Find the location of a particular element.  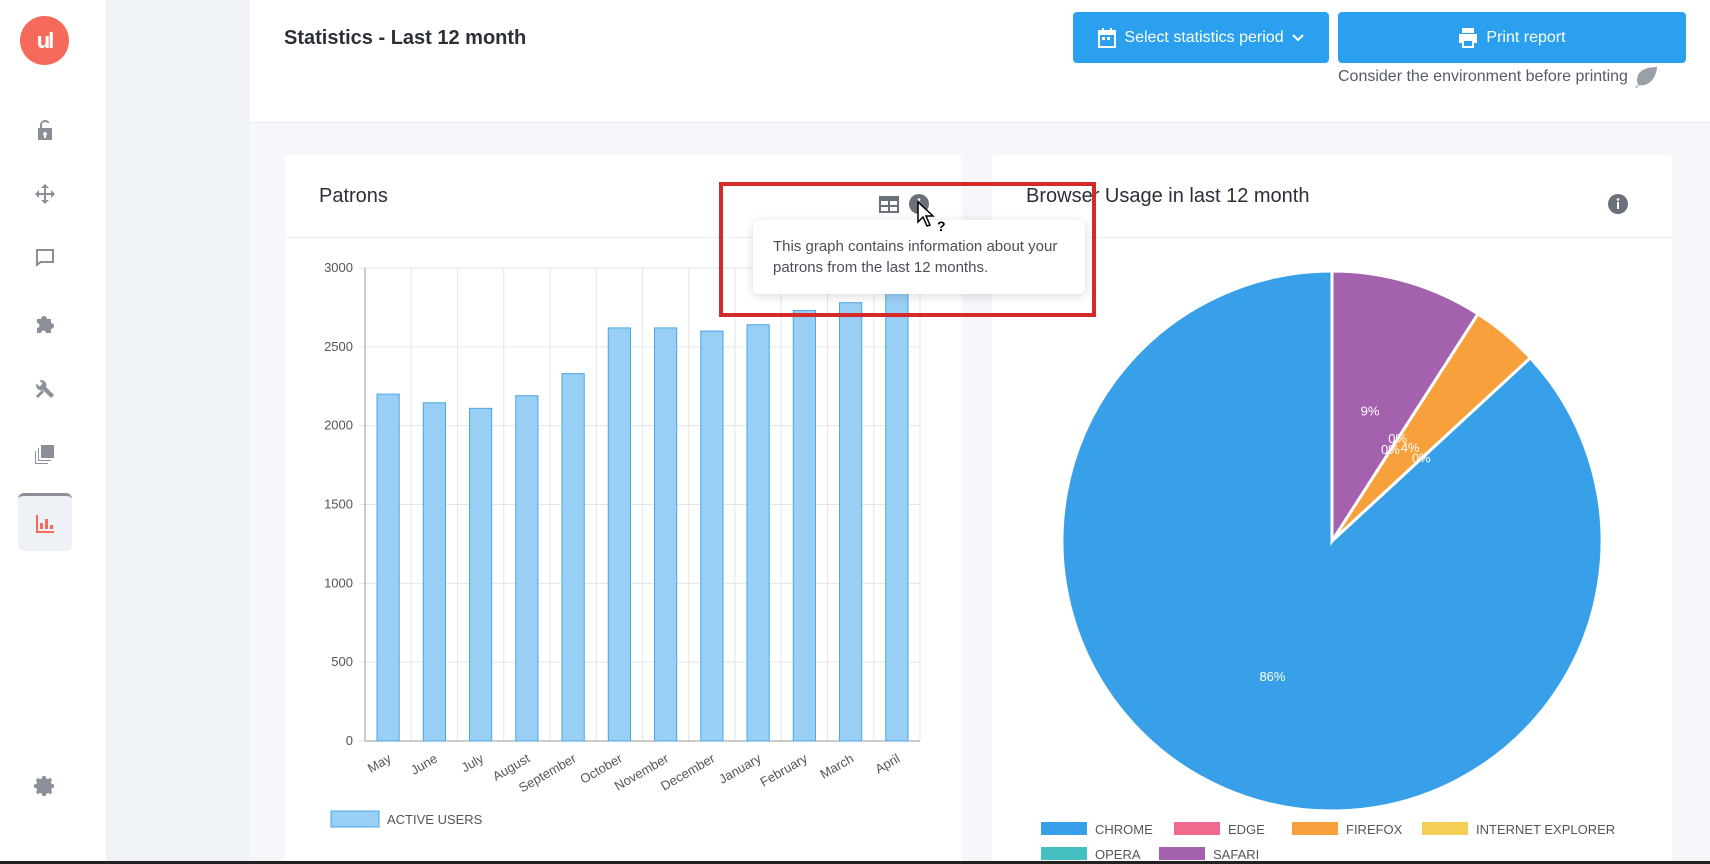

sidebar-item-move is located at coordinates (45, 194).